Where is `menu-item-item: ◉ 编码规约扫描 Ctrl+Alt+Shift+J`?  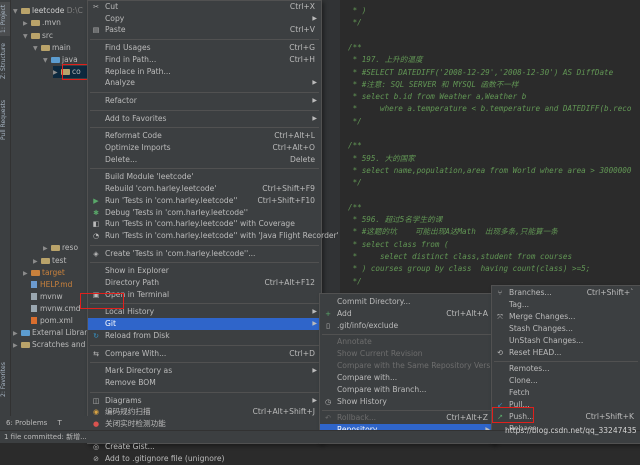
menu-item-item: ◉ 编码规约扫描 Ctrl+Alt+Shift+J is located at coordinates (204, 412).